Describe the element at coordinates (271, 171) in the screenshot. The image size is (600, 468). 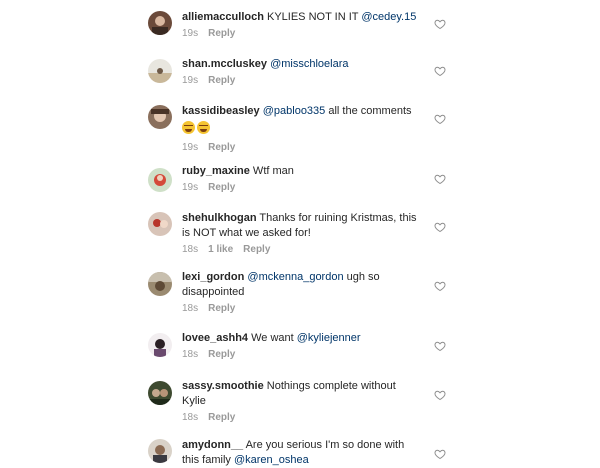
I see `comment-text: Wtf man` at that location.